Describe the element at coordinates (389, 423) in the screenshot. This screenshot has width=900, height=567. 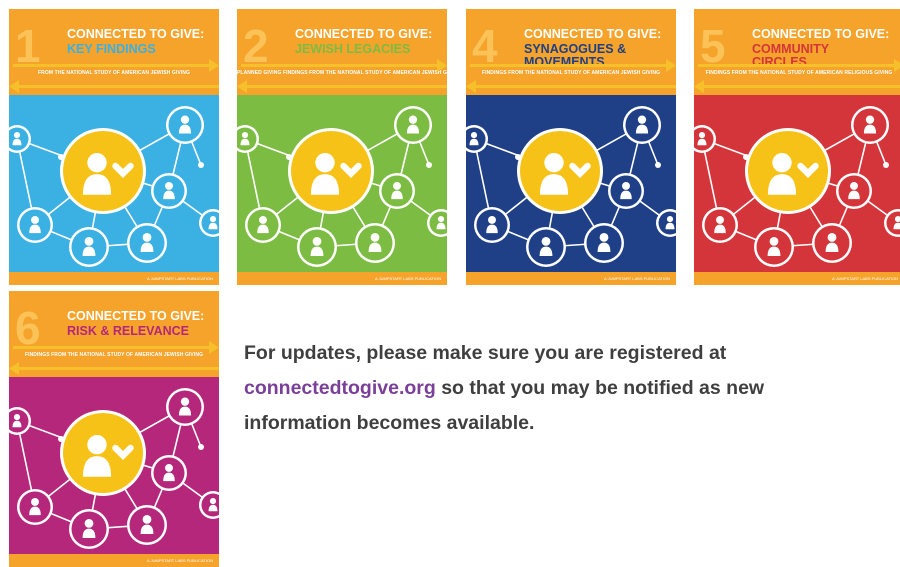
I see `message-line3: information becomes available.` at that location.